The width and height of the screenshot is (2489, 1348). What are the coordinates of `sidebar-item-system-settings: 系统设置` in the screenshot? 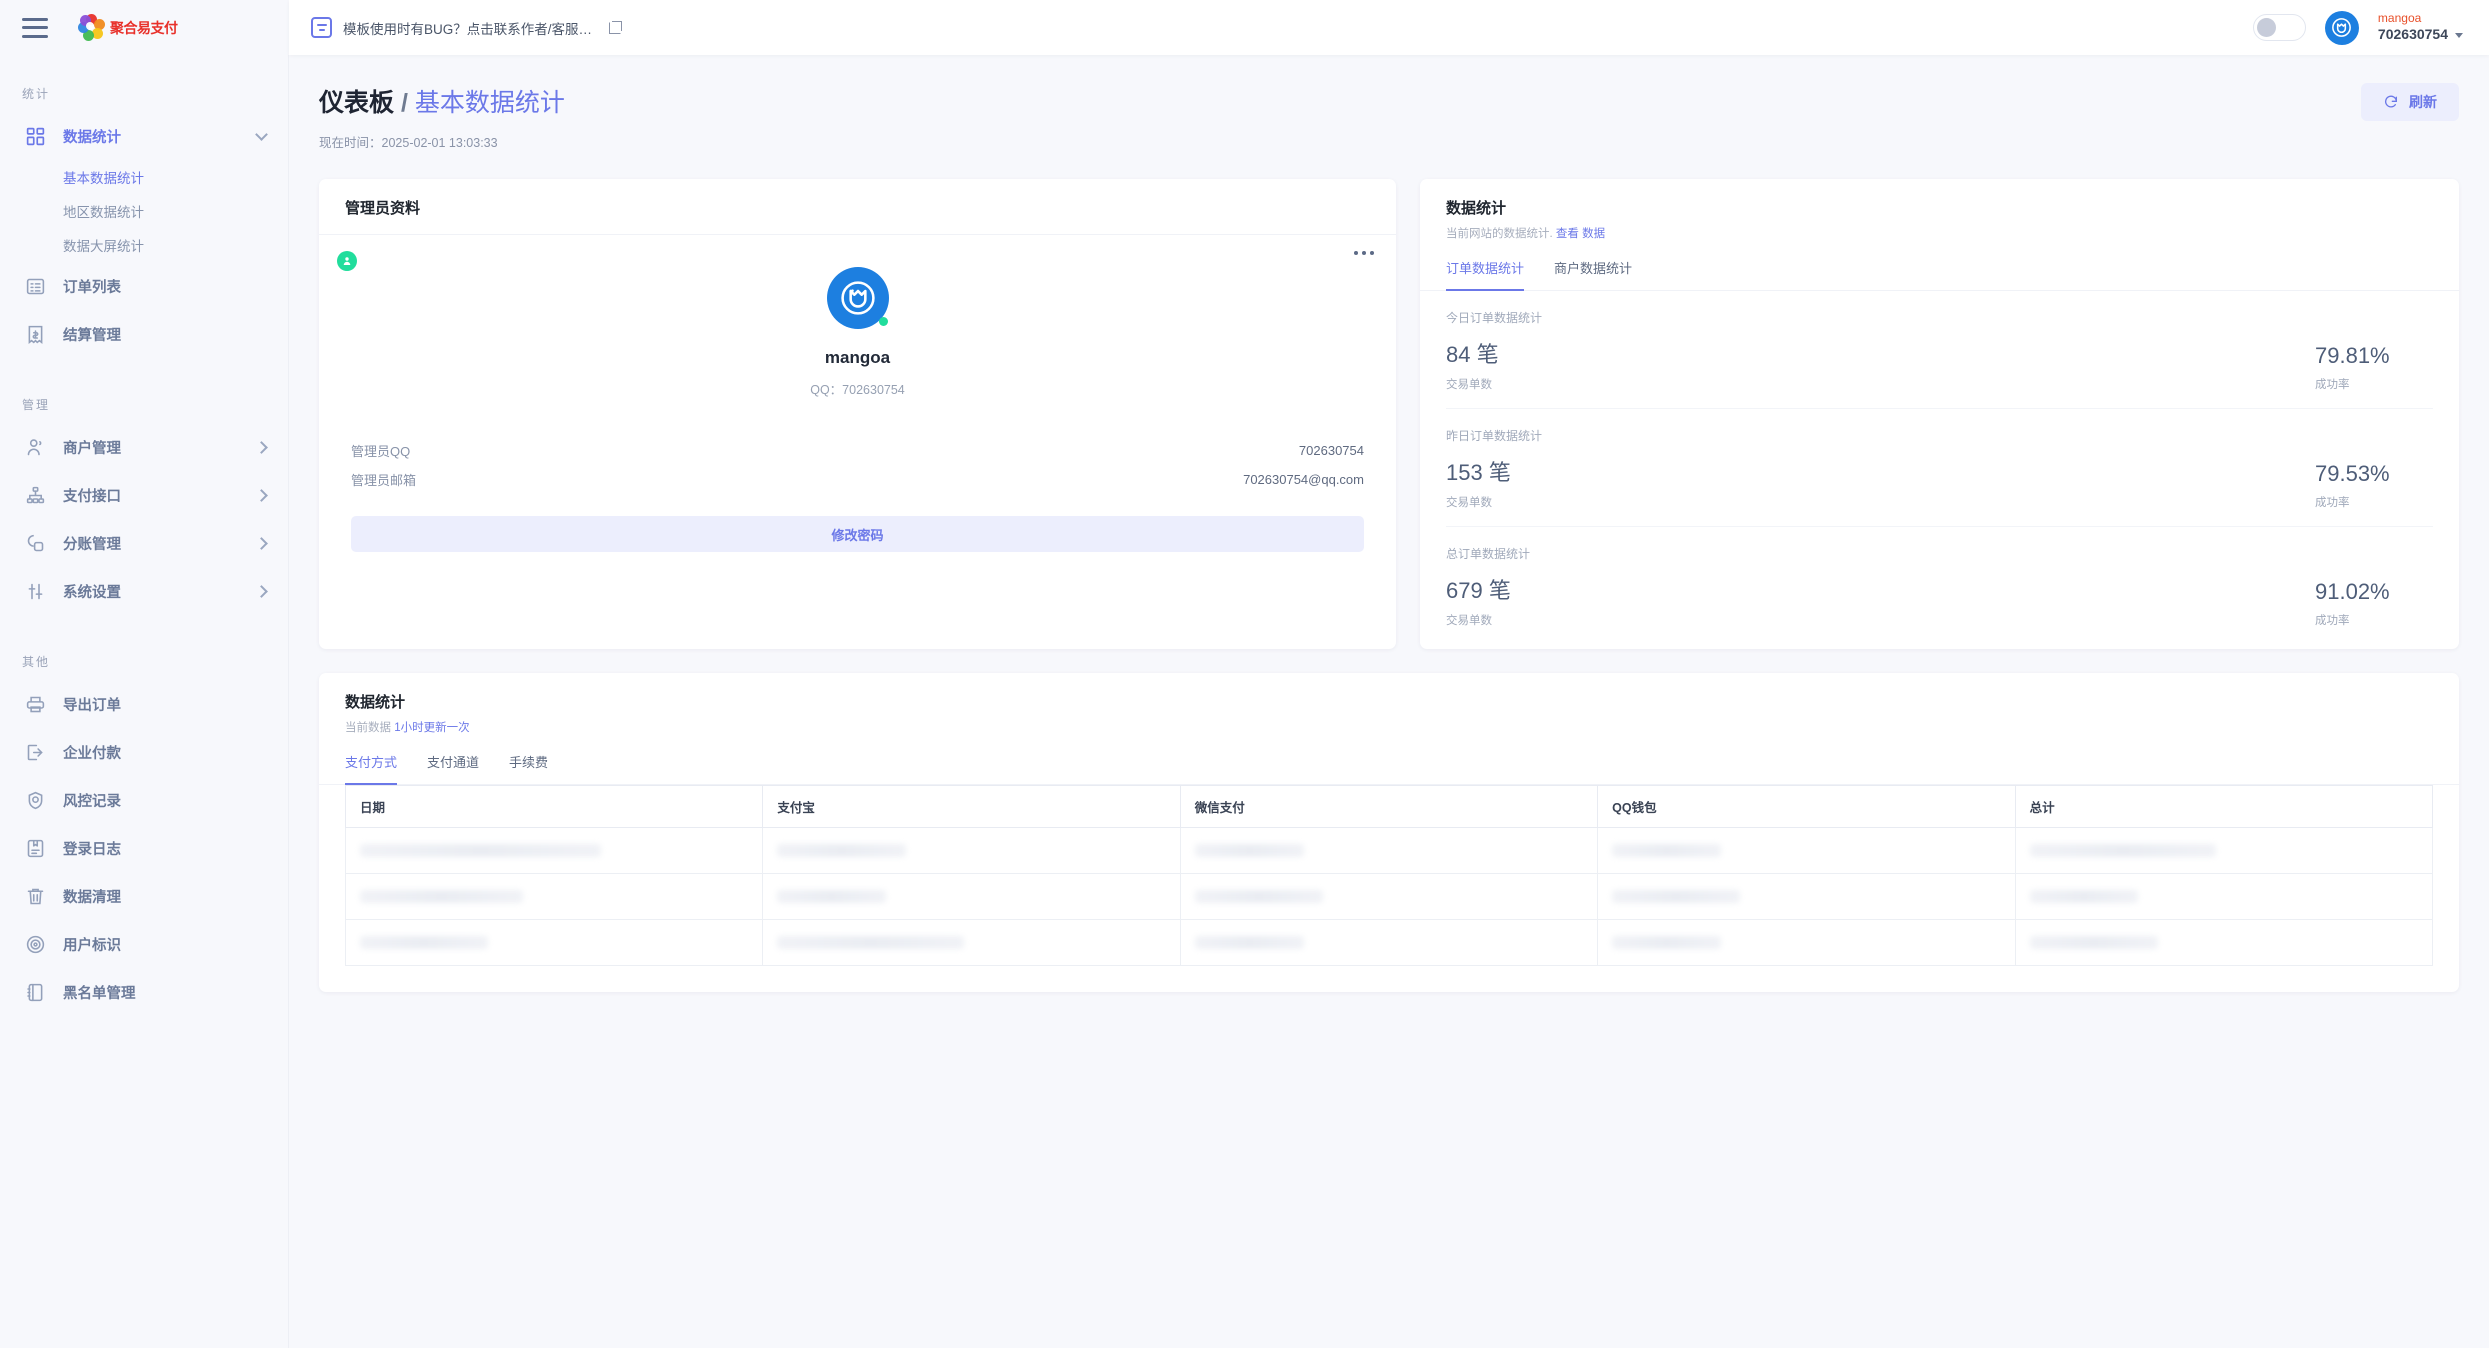 It's located at (144, 591).